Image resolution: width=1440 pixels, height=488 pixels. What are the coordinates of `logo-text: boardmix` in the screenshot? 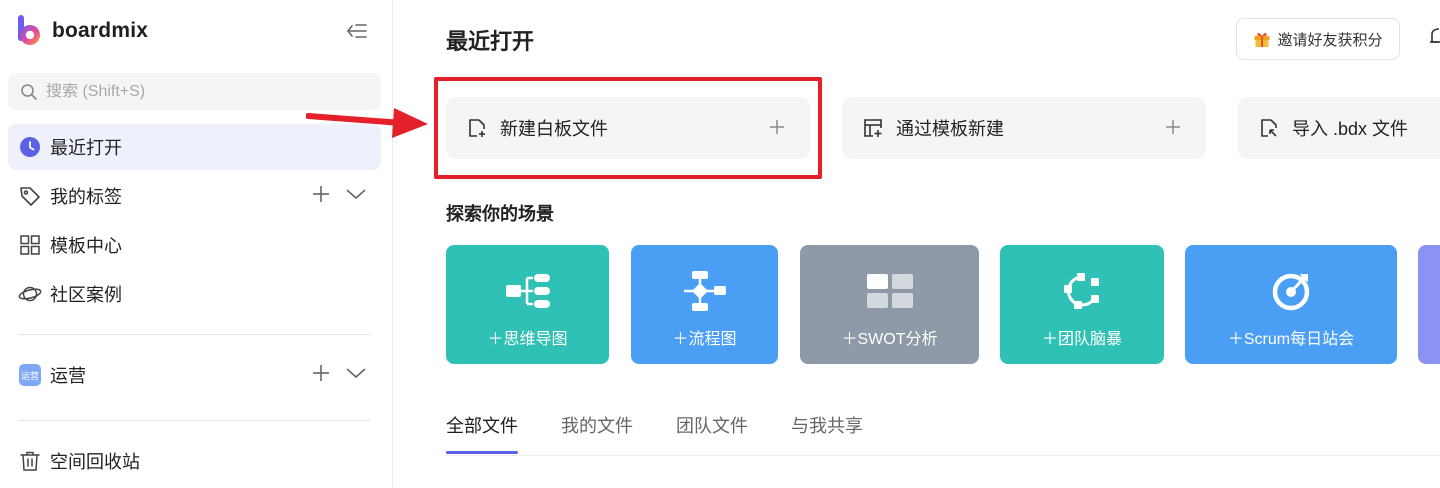 It's located at (100, 30).